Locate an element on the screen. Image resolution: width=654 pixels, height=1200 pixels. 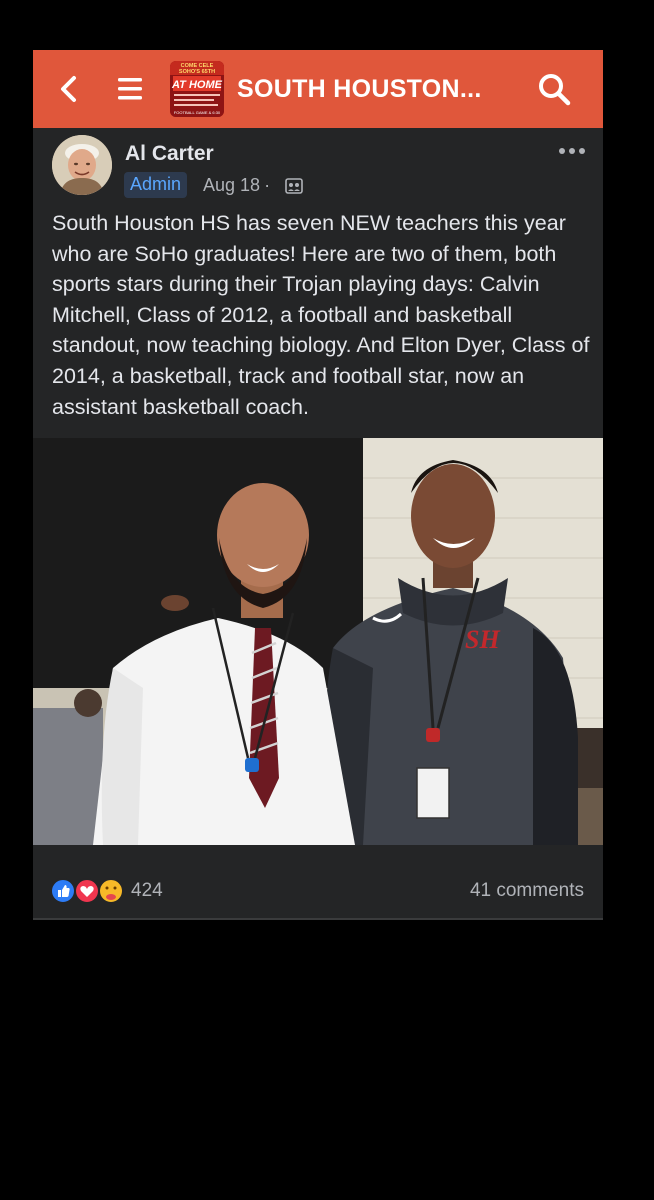
post-date: Aug 18 is located at coordinates (231, 185).